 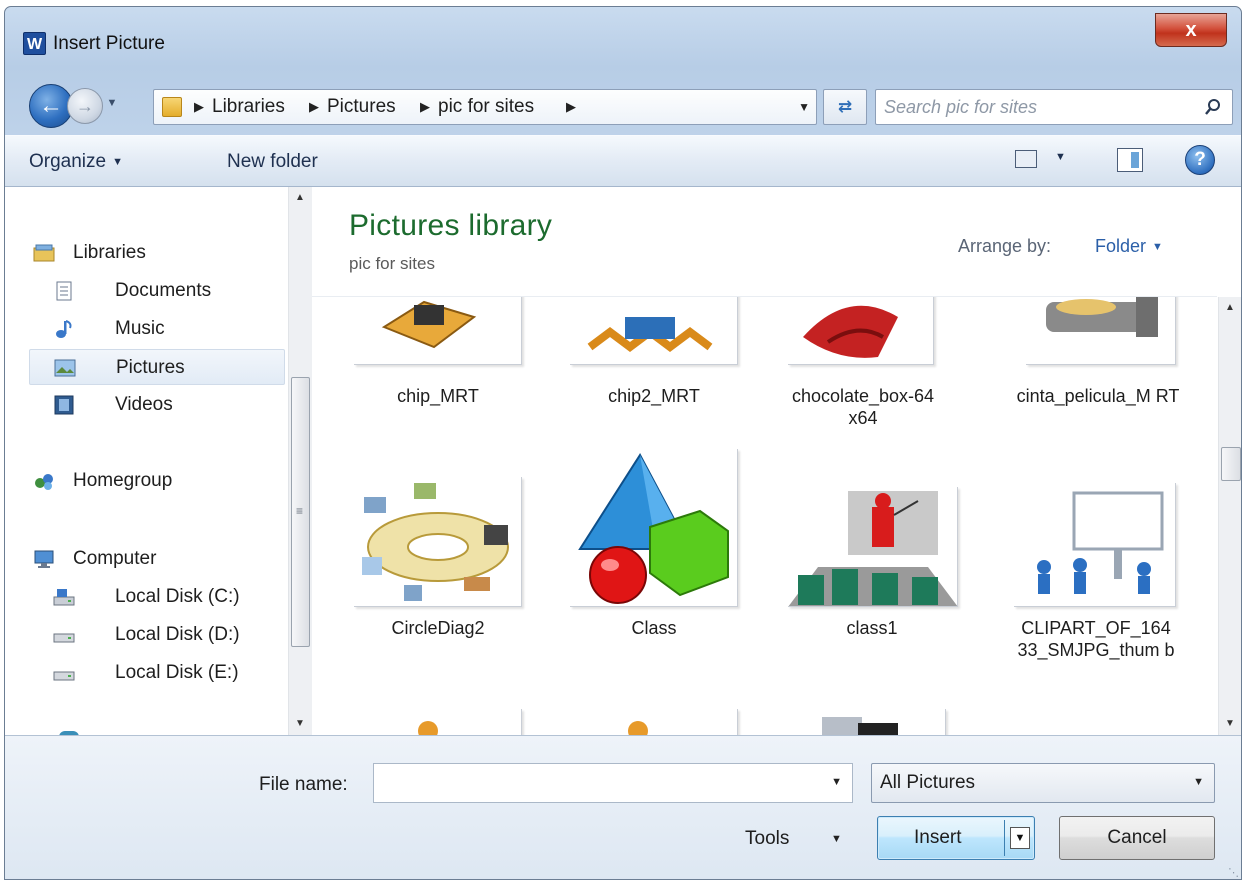 I want to click on shapes-image, so click(x=653, y=528).